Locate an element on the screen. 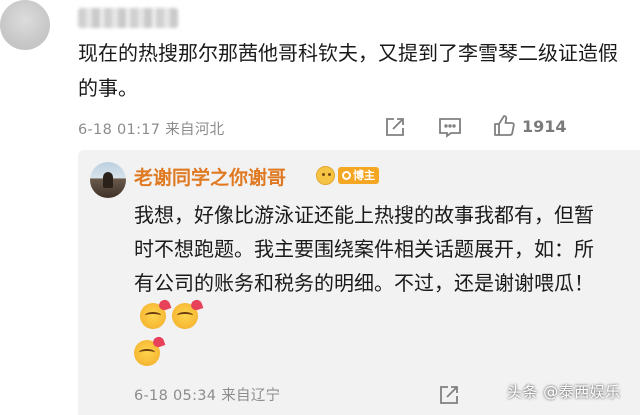 The height and width of the screenshot is (415, 640). thumbs-up-icon is located at coordinates (504, 125).